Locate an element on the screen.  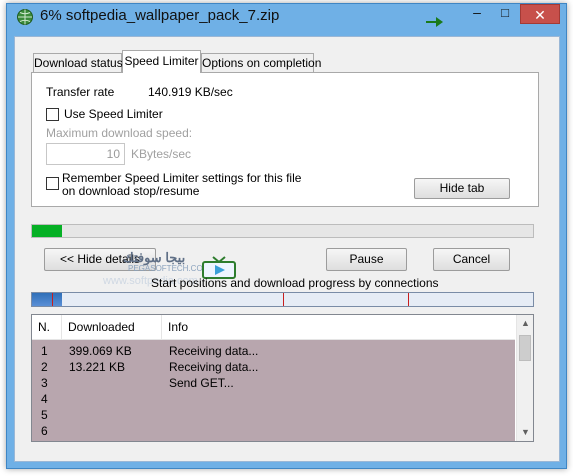
transfer-rate-value: 140.919 KB/sec is located at coordinates (190, 92).